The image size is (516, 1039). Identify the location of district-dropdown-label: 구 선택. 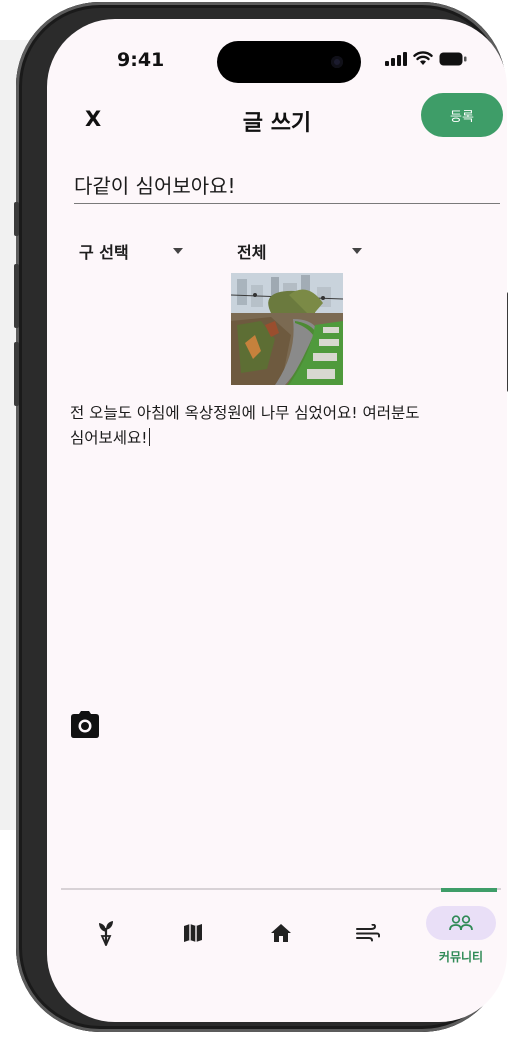
(104, 252).